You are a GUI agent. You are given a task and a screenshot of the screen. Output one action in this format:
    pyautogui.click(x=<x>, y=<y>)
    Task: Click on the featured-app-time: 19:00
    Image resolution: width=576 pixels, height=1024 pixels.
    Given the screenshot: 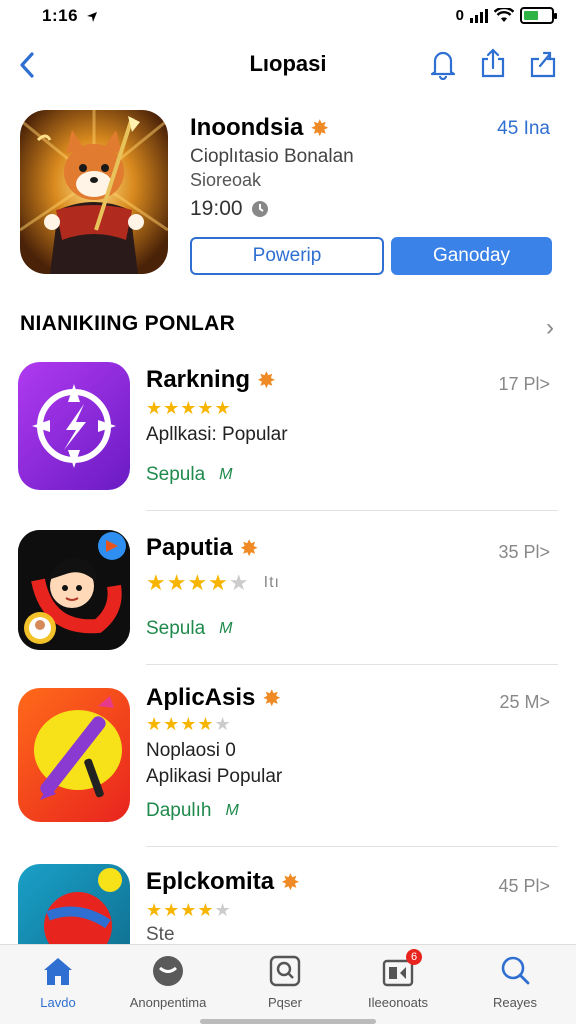 What is the action you would take?
    pyautogui.click(x=229, y=209)
    